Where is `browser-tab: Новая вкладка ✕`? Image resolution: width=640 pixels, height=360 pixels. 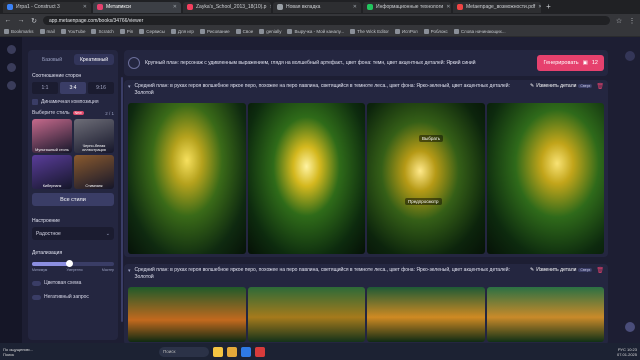
browser-tab: Новая вкладка ✕ is located at coordinates (317, 7).